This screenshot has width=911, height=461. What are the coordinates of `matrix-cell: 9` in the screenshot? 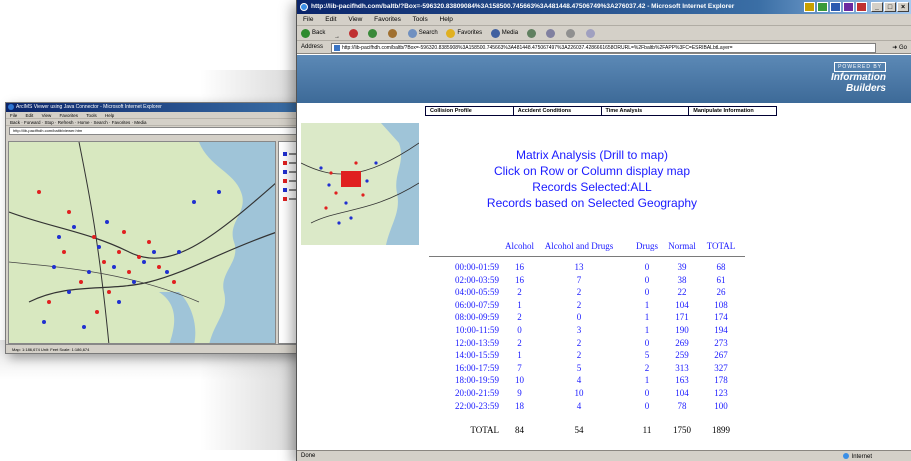 It's located at (519, 393).